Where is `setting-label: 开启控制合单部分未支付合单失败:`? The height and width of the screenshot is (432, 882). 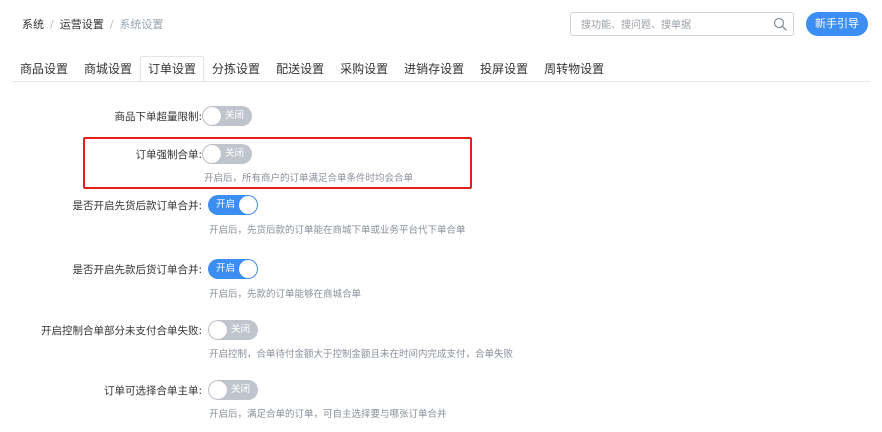 setting-label: 开启控制合单部分未支付合单失败: is located at coordinates (121, 331).